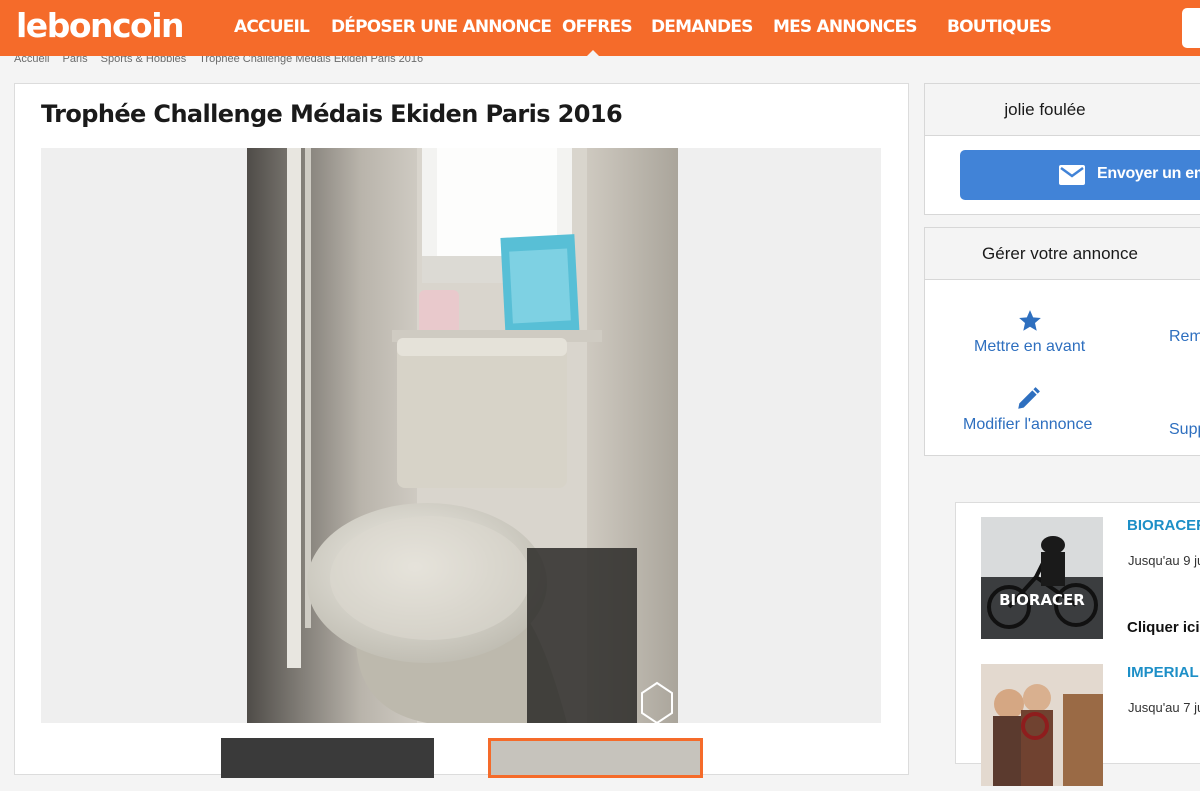 The image size is (1200, 791). I want to click on delete-ad-label: Supprimer, so click(1184, 429).